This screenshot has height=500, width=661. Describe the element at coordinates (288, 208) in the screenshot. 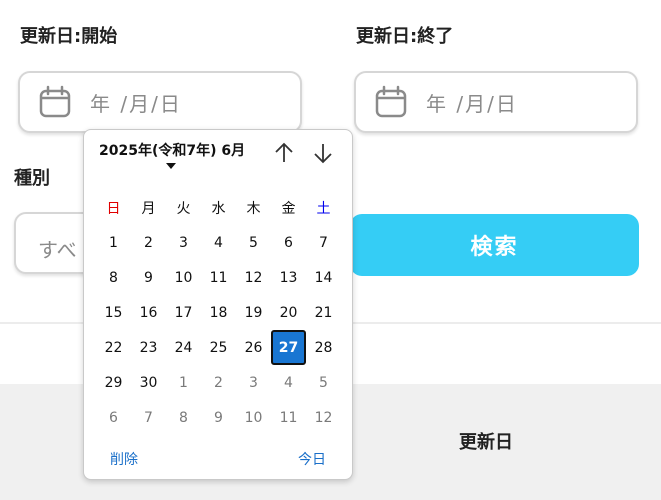

I see `weekday-label: 金` at that location.